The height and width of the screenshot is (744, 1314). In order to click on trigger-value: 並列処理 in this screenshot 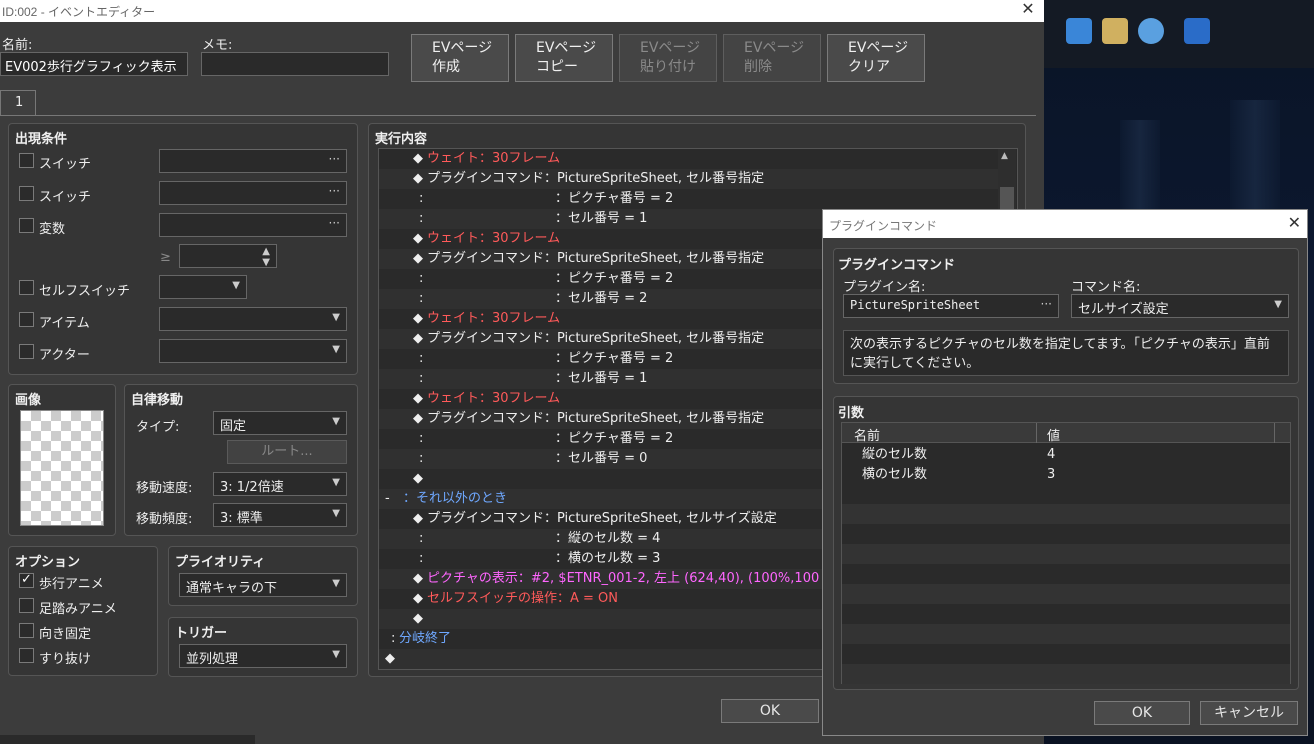, I will do `click(212, 659)`.